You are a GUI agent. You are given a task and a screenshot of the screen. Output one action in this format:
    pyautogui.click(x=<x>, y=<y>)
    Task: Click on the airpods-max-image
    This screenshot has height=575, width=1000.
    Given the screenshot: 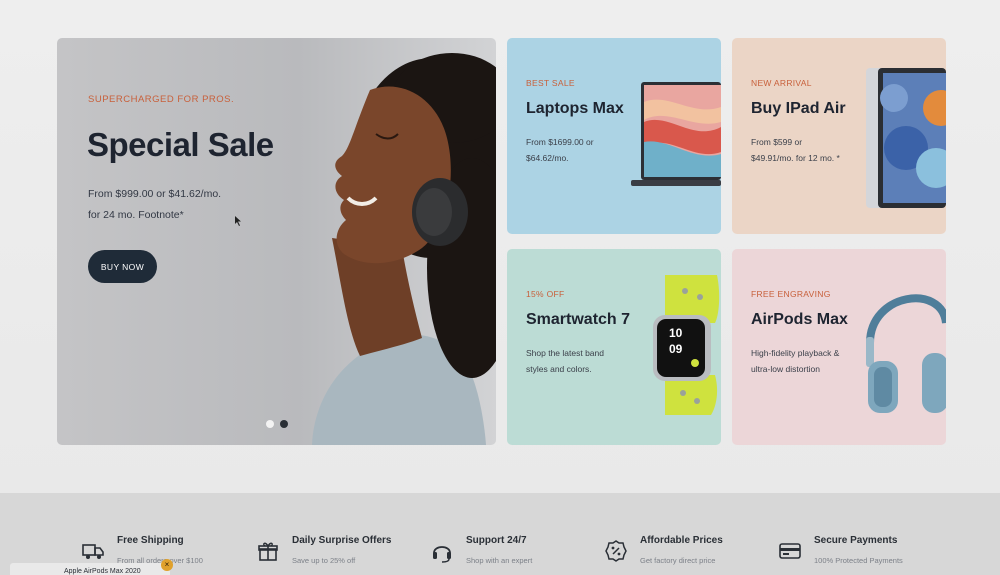 What is the action you would take?
    pyautogui.click(x=906, y=353)
    